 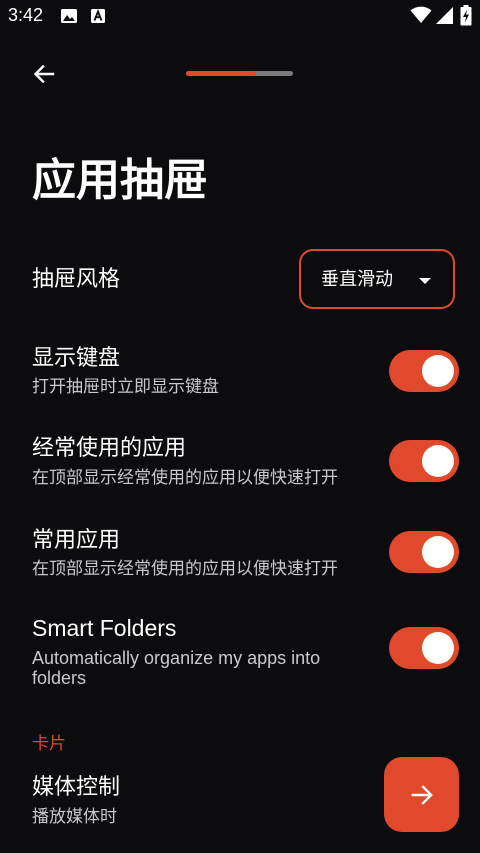 I want to click on arrow-right-icon, so click(x=422, y=794).